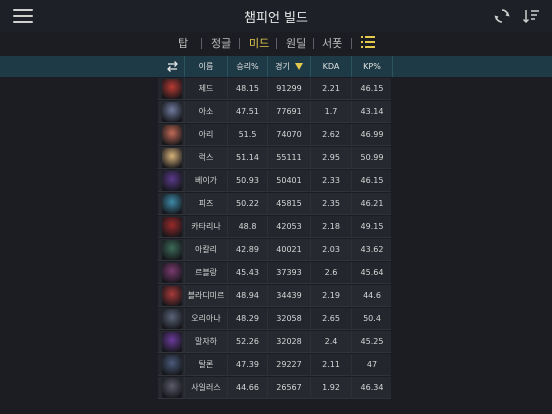 Image resolution: width=552 pixels, height=414 pixels. Describe the element at coordinates (274, 365) in the screenshot. I see `table-row: 탈론 47.39 29227 2.11 47` at that location.